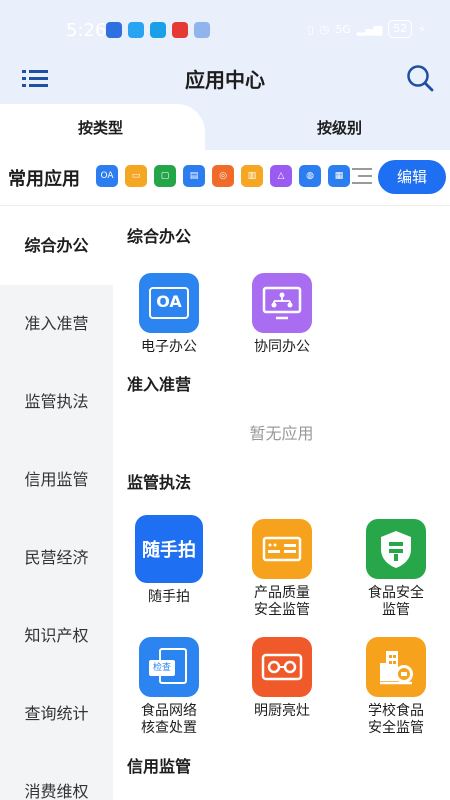 This screenshot has height=800, width=450. Describe the element at coordinates (56, 246) in the screenshot. I see `sidebar-item-office: 综合办公` at that location.